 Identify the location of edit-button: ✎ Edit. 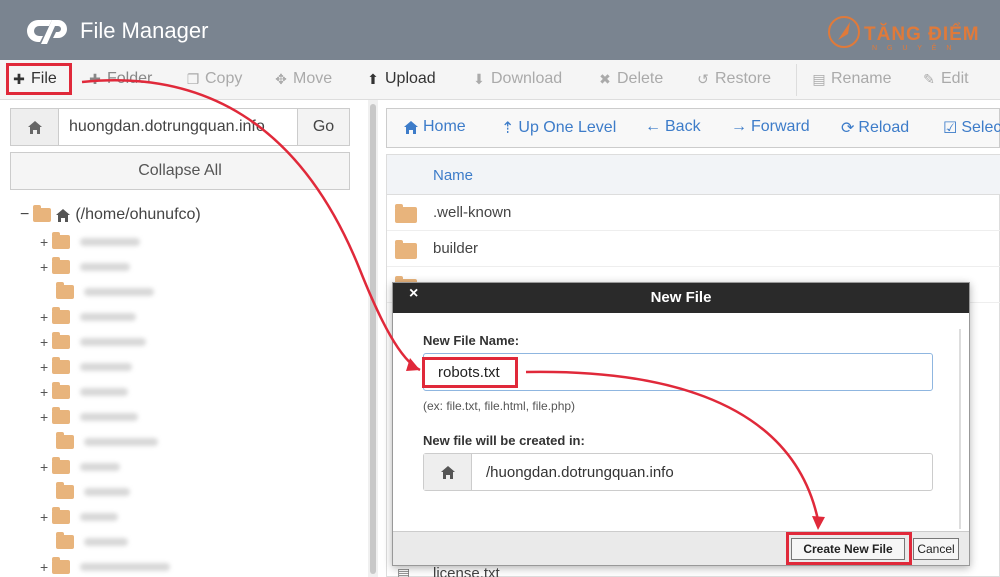
(945, 79).